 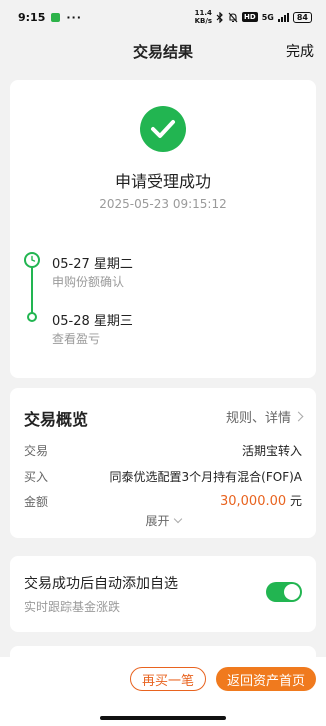 What do you see at coordinates (32, 17) in the screenshot?
I see `status-time: 9:15` at bounding box center [32, 17].